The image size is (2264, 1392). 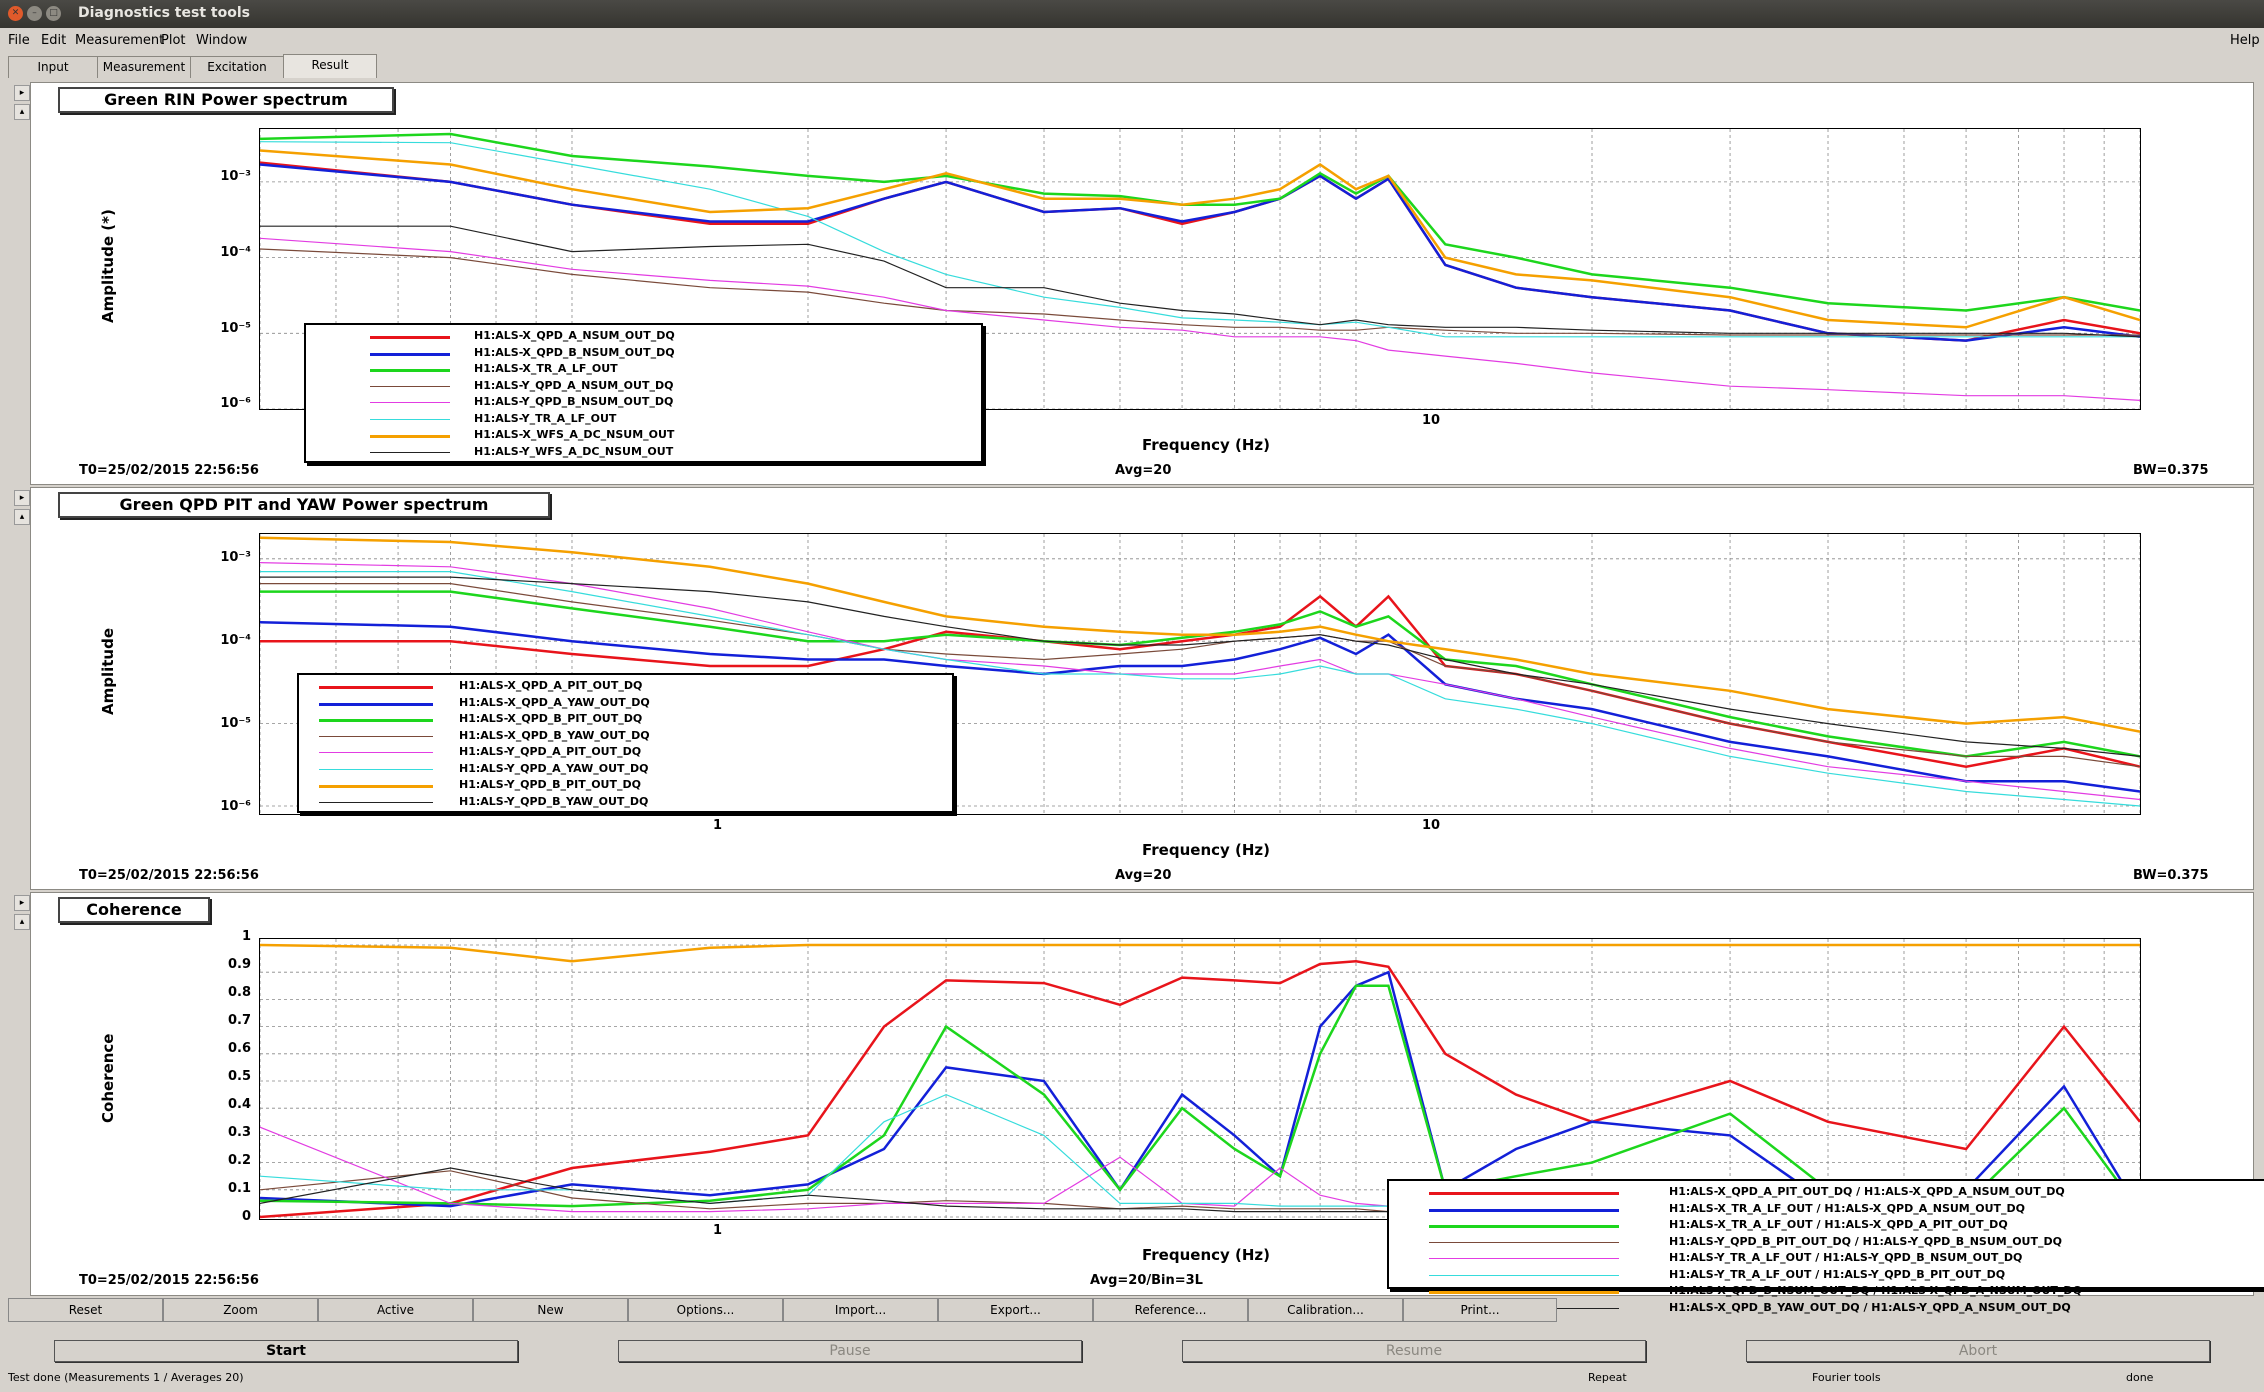 What do you see at coordinates (239, 1048) in the screenshot?
I see `y-tick: 0.6` at bounding box center [239, 1048].